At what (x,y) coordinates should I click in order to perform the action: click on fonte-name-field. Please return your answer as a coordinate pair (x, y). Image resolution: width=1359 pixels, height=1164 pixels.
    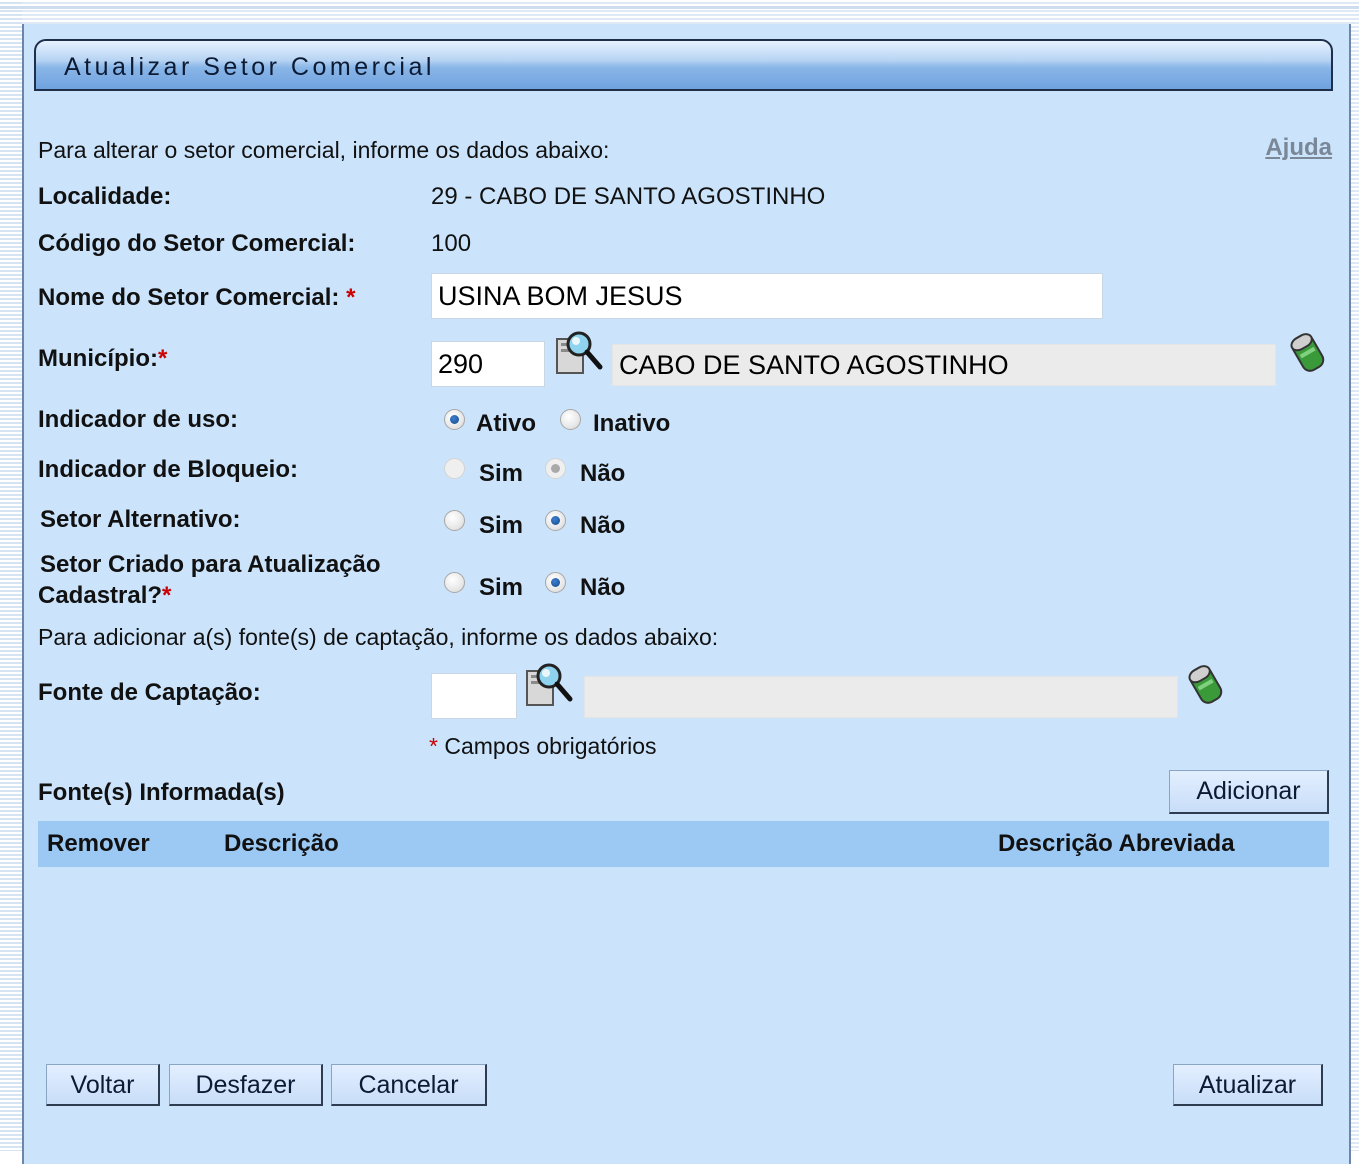
    Looking at the image, I should click on (881, 697).